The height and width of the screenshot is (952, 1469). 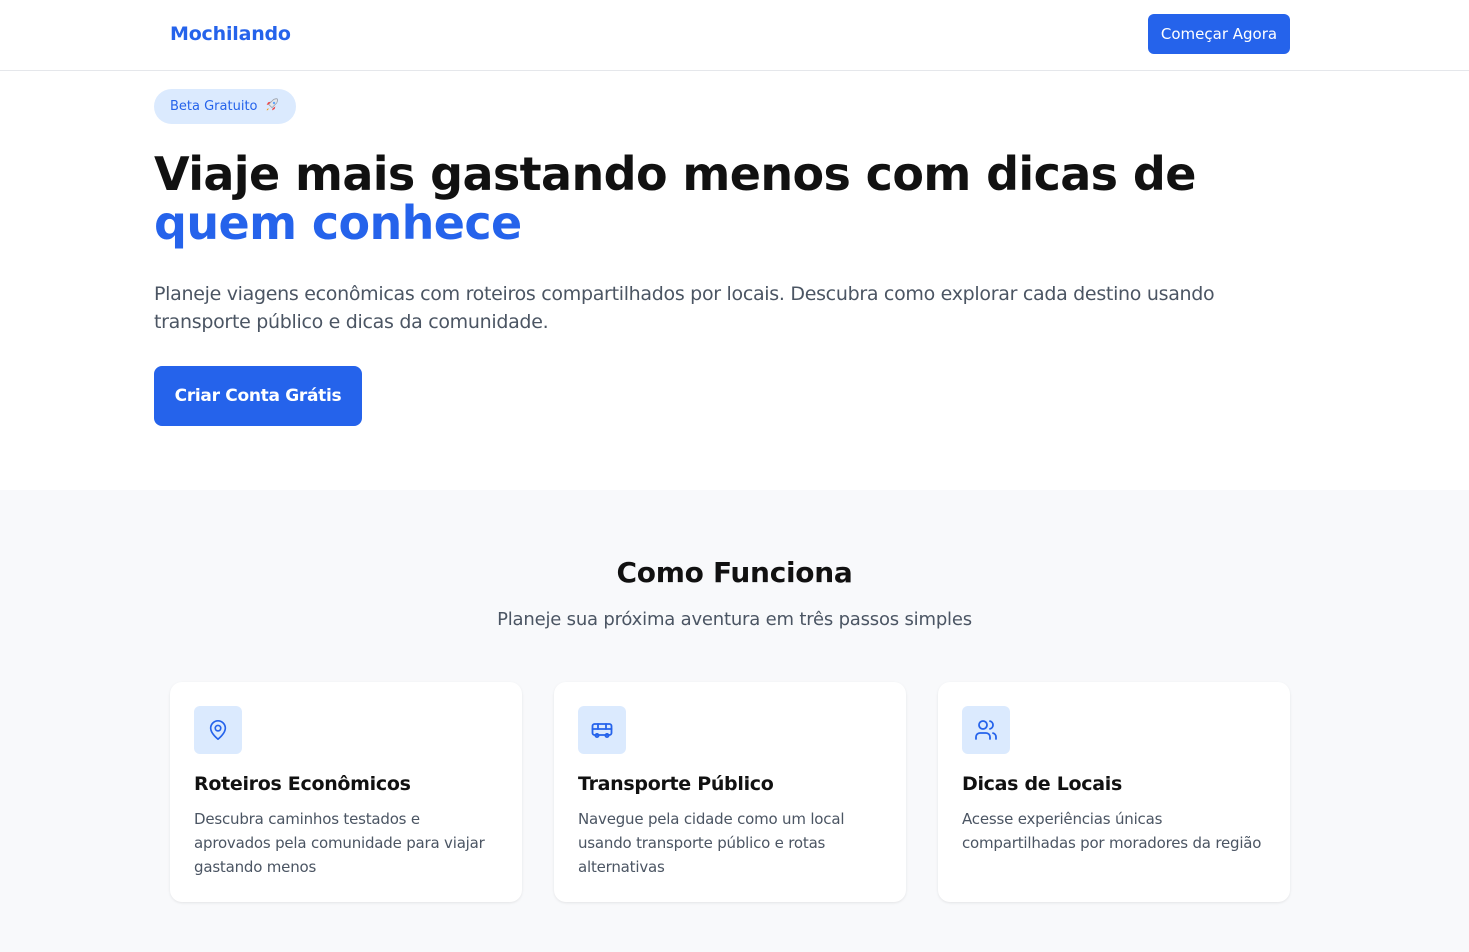 What do you see at coordinates (302, 784) in the screenshot?
I see `feature-card-title: Roteiros Econômicos` at bounding box center [302, 784].